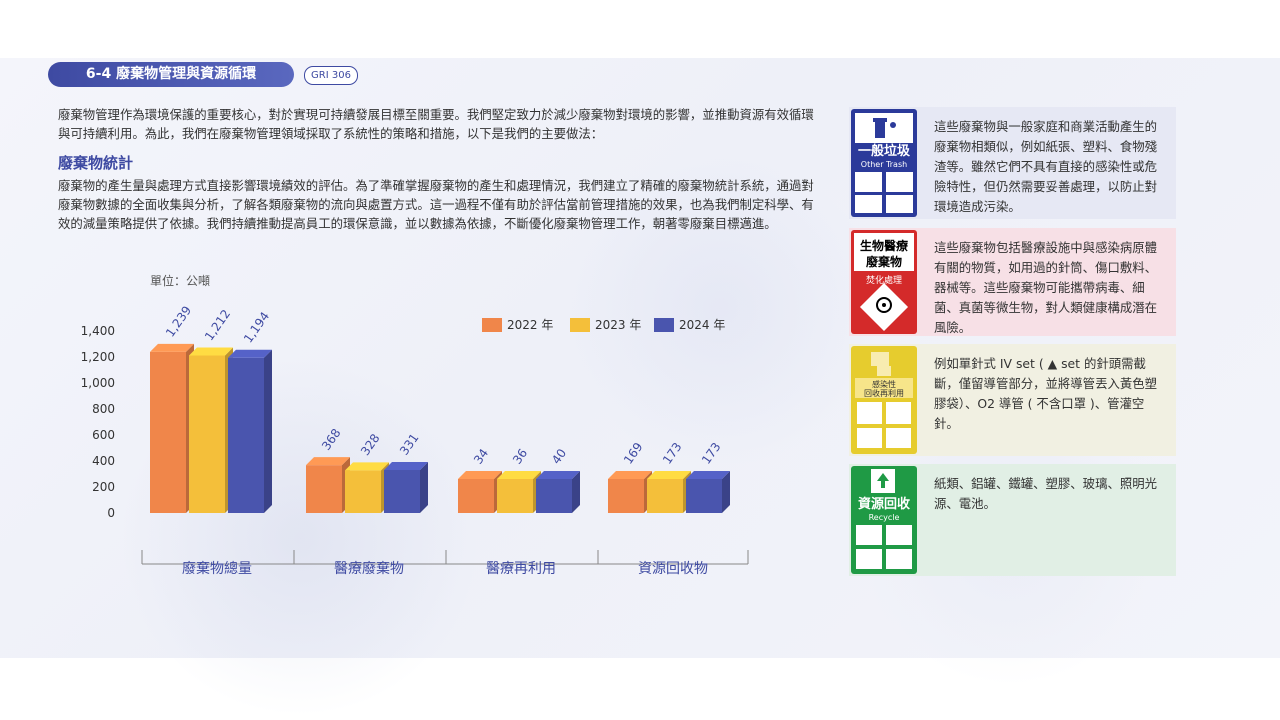 Image resolution: width=1280 pixels, height=720 pixels. I want to click on y-tick-label: 1,200, so click(98, 357).